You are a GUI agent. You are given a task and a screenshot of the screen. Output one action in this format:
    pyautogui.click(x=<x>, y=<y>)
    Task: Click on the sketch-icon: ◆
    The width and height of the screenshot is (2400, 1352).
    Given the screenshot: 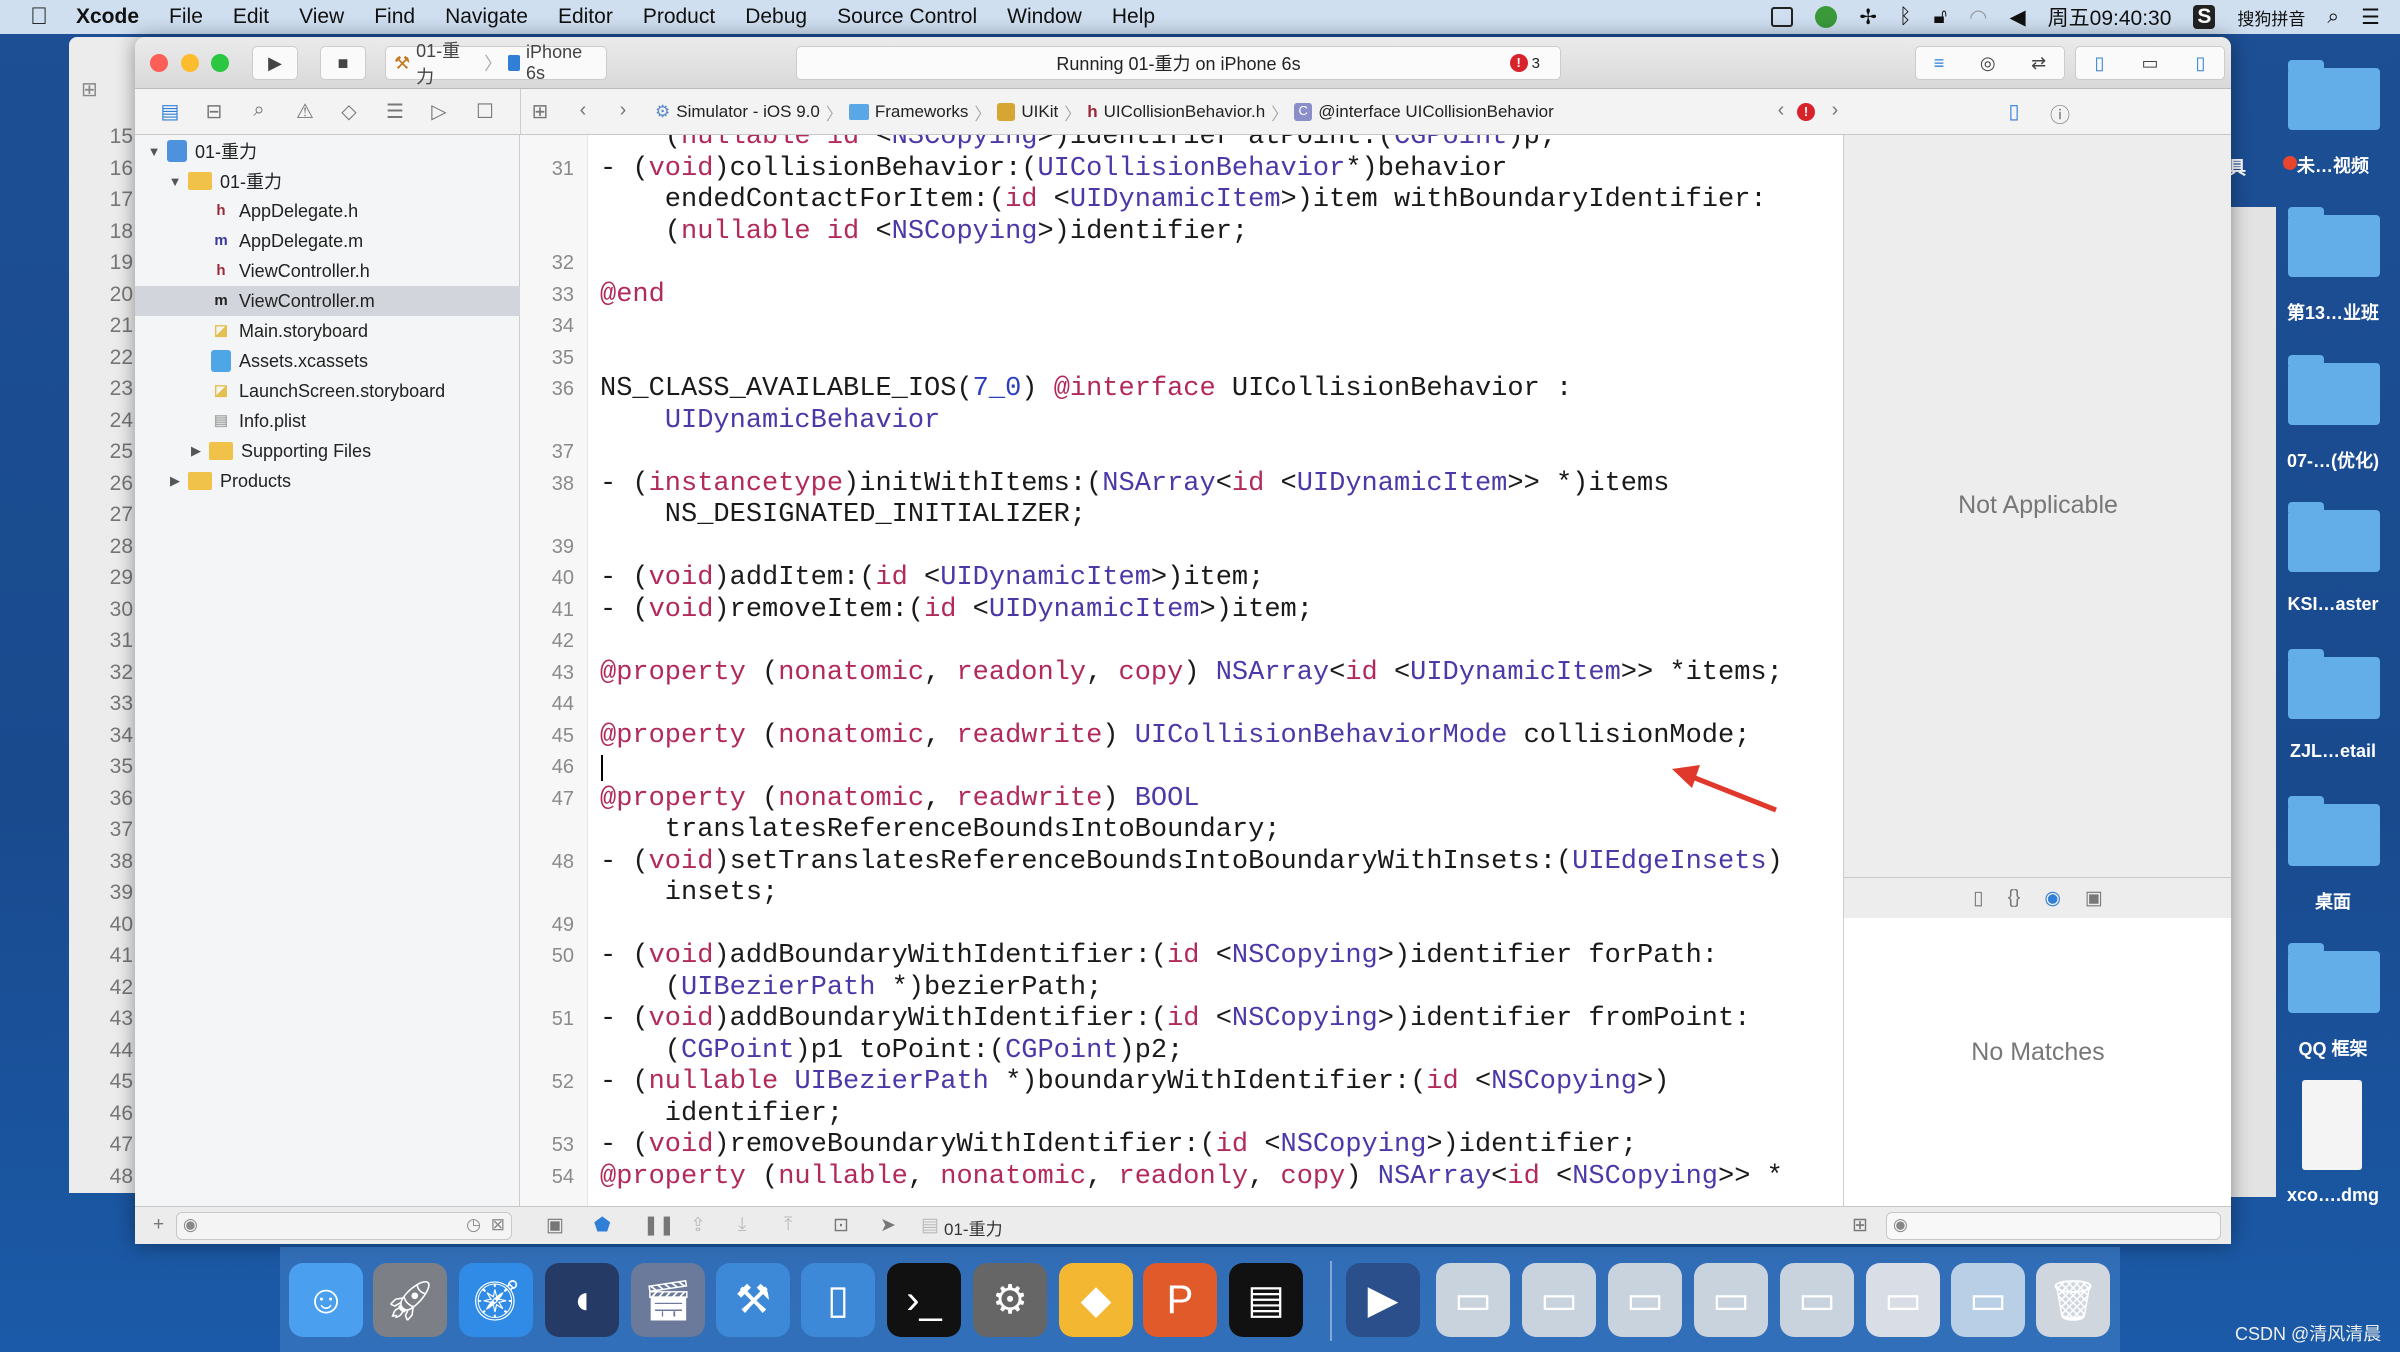 What is the action you would take?
    pyautogui.click(x=1096, y=1300)
    